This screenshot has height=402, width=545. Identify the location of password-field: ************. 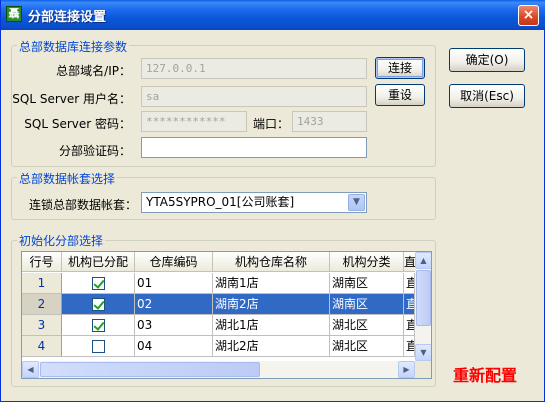
(194, 121).